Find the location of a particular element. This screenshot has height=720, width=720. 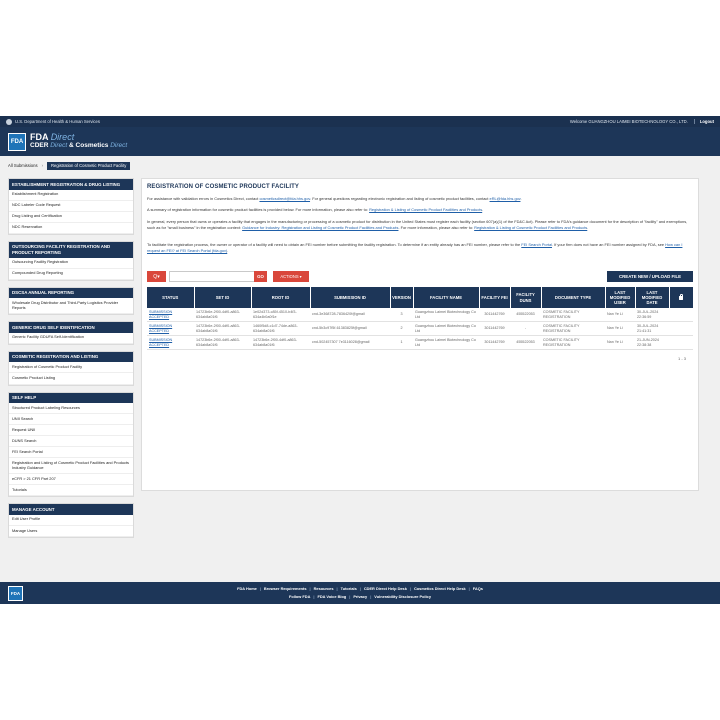

footer-link-privacy: Privacy is located at coordinates (360, 596).